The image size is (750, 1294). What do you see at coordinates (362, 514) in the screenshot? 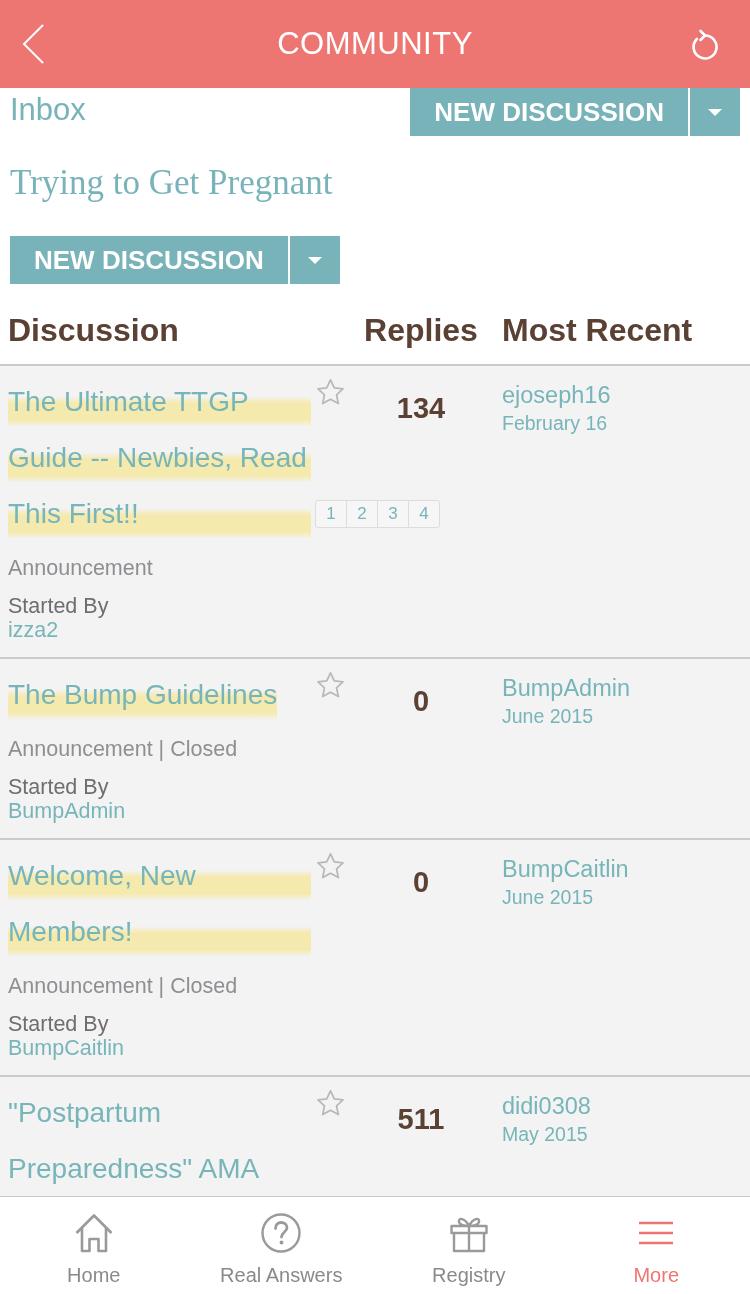
I see `page-link: 2` at bounding box center [362, 514].